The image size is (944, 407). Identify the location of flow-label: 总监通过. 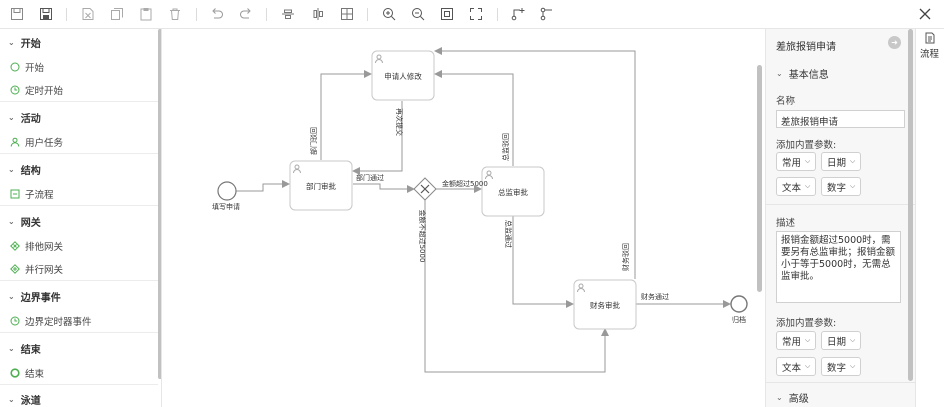
(508, 234).